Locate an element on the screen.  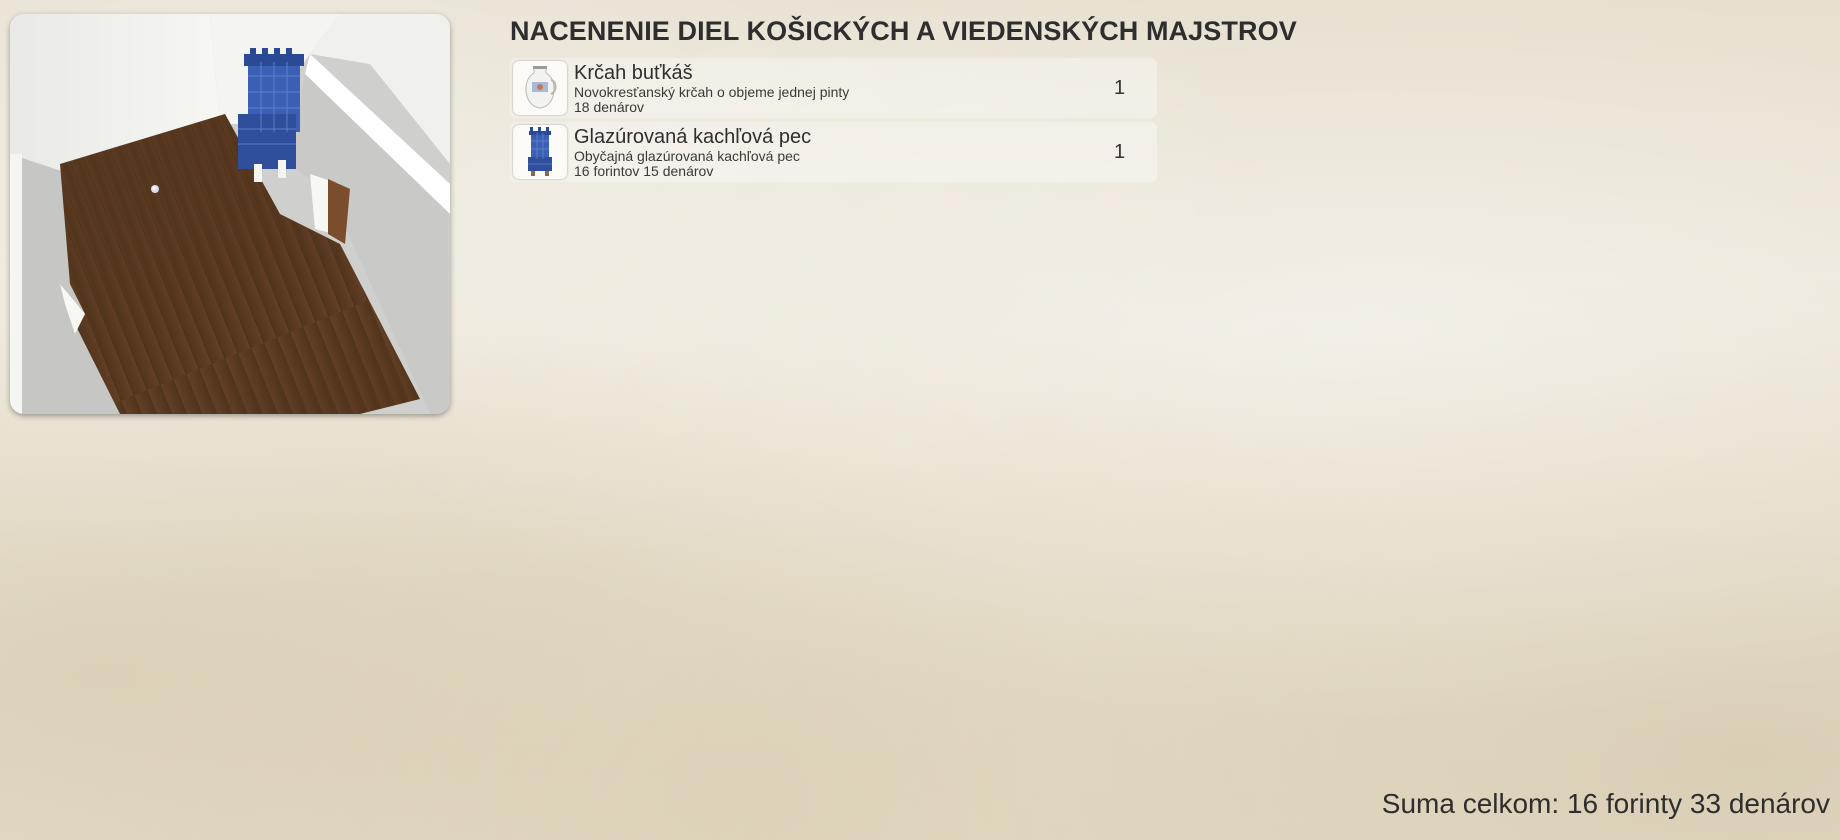
room-scene-icon is located at coordinates (230, 214).